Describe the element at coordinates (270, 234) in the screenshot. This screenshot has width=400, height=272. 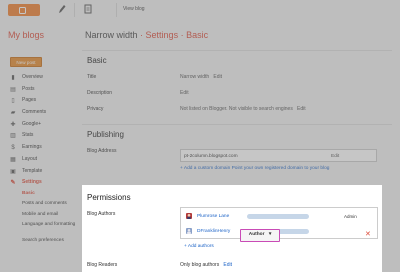
I see `chevron-down-icon: ▾` at that location.